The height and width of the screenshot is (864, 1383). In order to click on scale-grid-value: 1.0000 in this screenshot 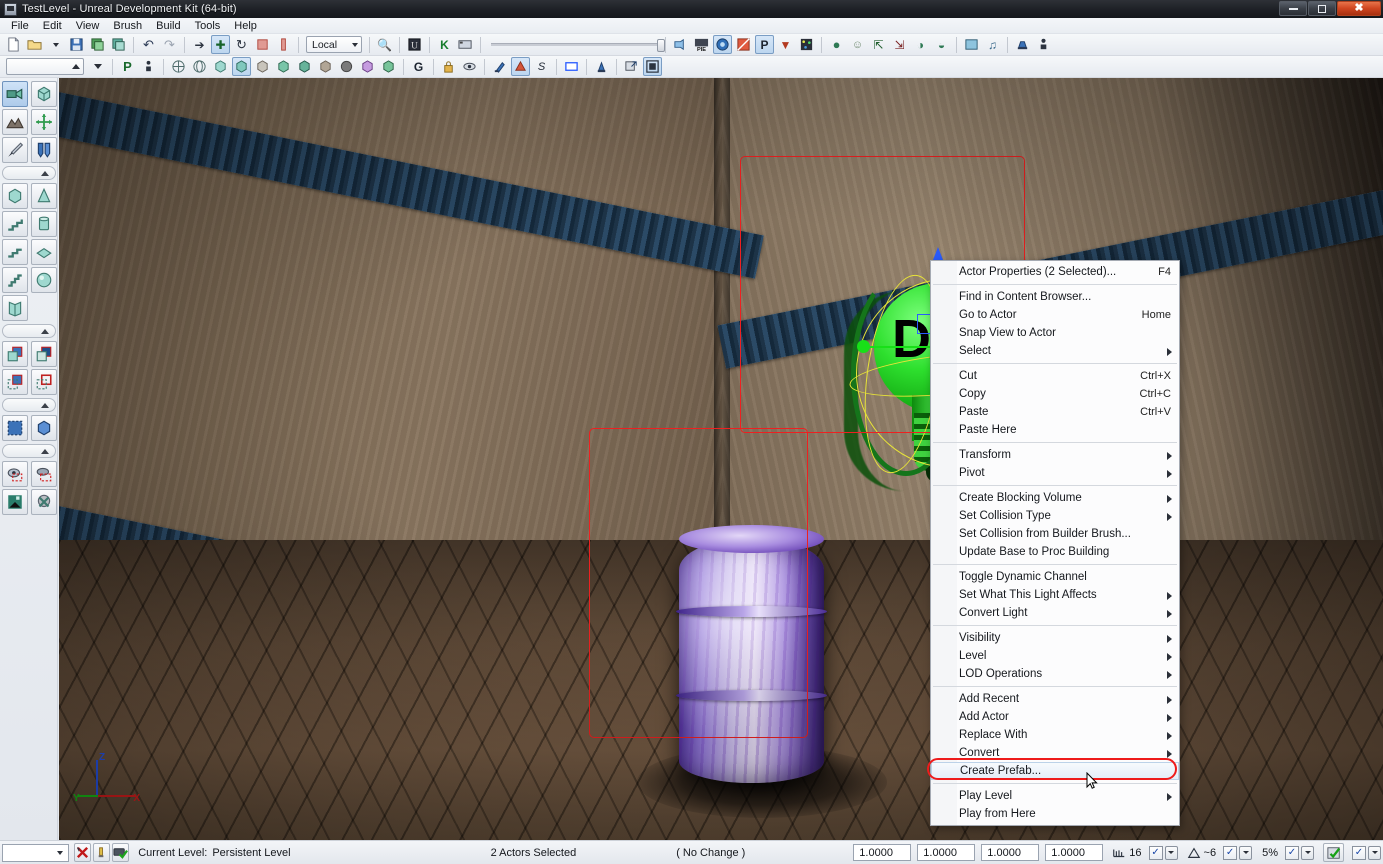, I will do `click(1010, 852)`.